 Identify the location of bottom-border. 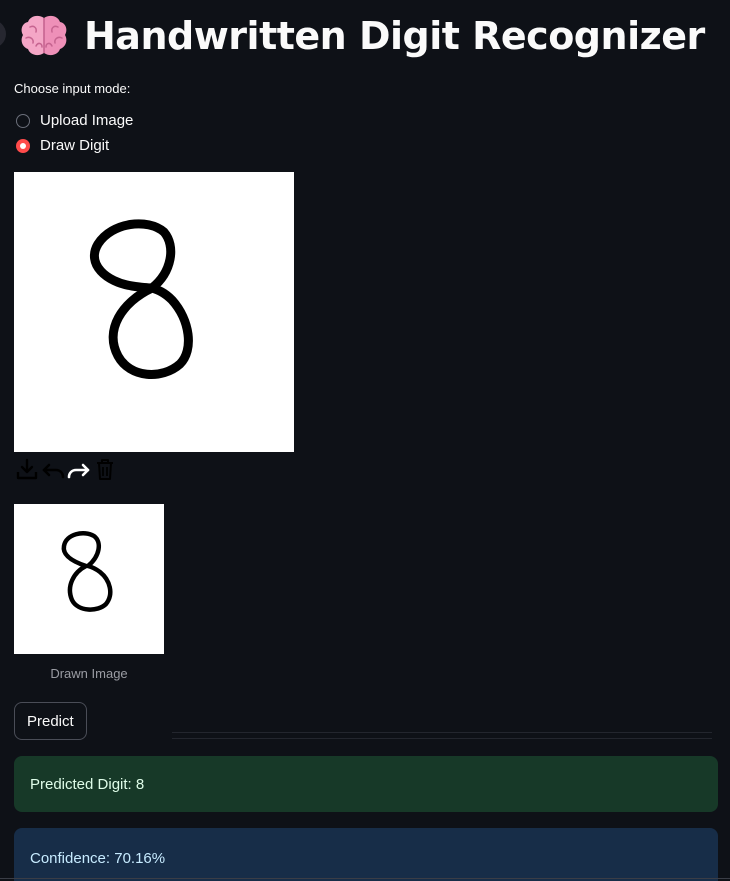
(365, 878).